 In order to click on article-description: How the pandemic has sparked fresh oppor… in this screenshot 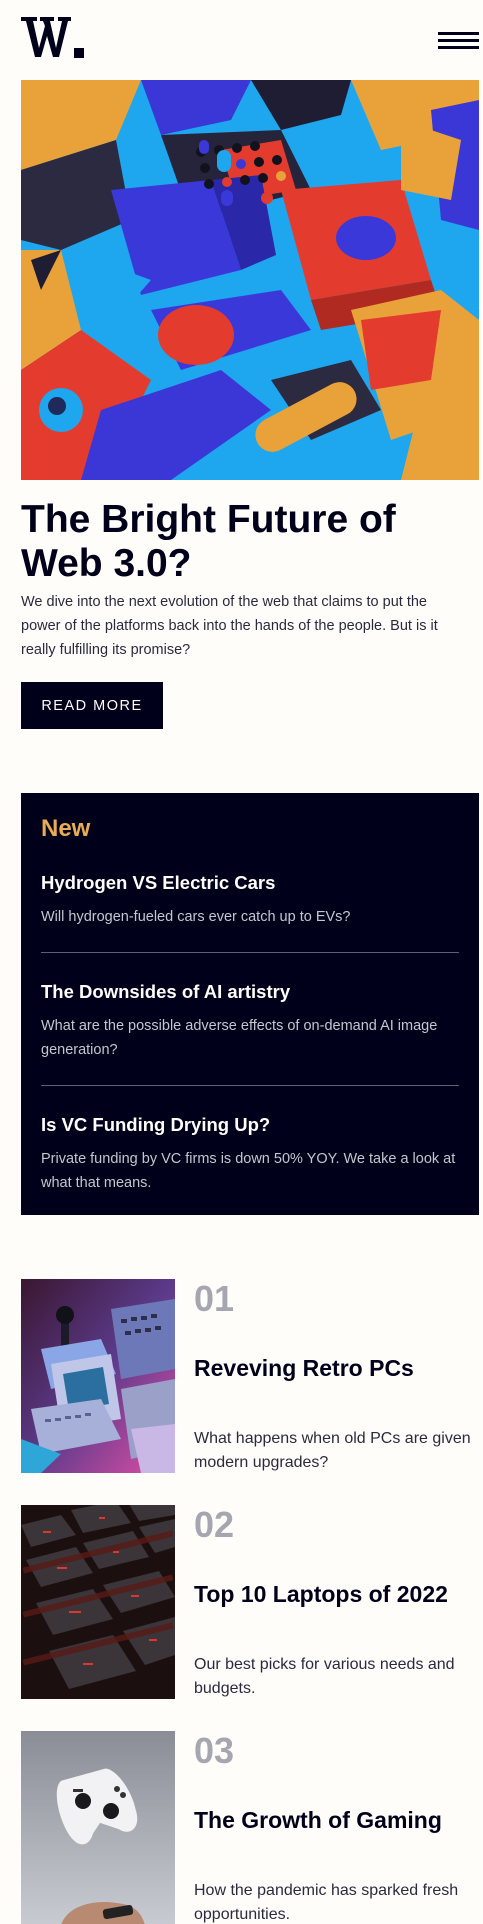, I will do `click(326, 1902)`.